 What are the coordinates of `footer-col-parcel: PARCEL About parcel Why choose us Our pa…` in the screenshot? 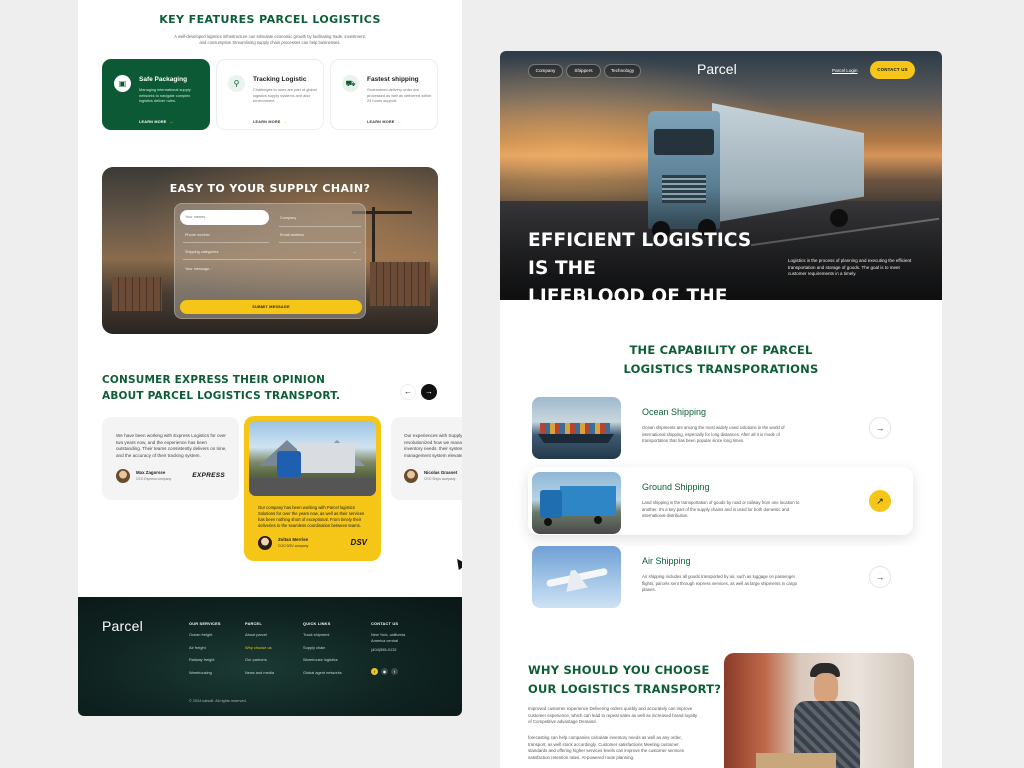 It's located at (259, 648).